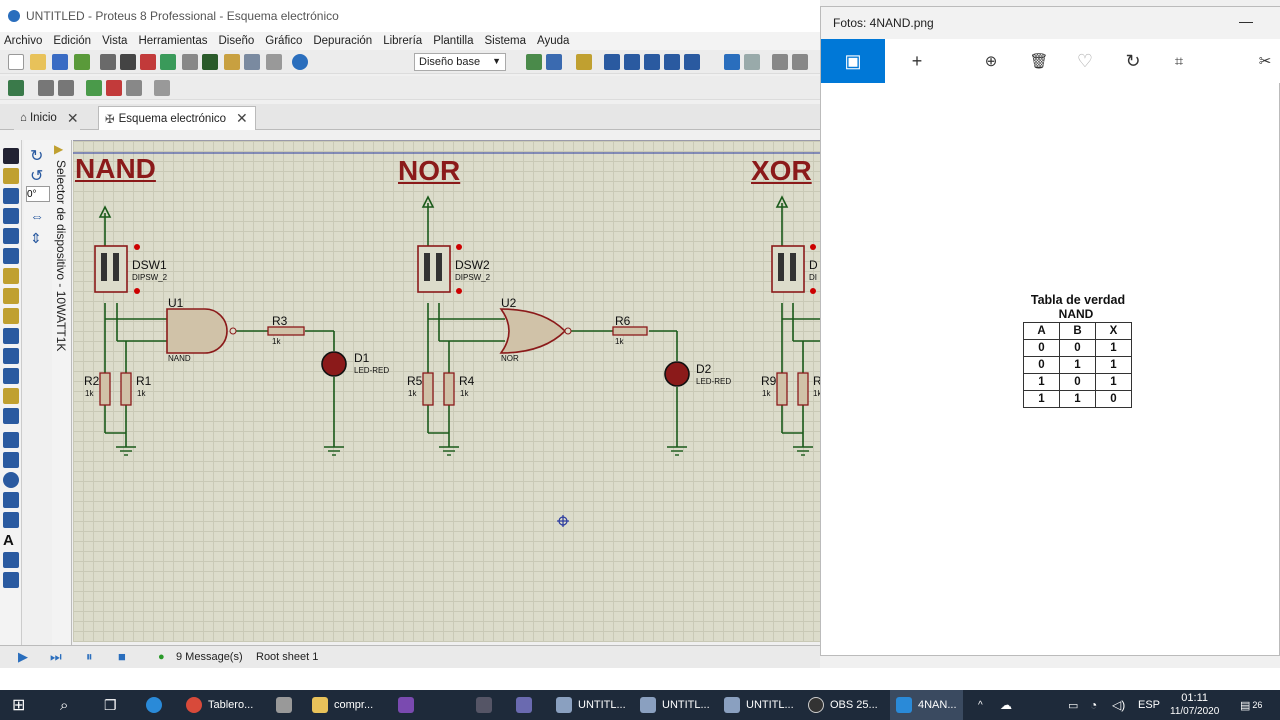 The height and width of the screenshot is (720, 1280). What do you see at coordinates (274, 62) in the screenshot?
I see `project-icon` at bounding box center [274, 62].